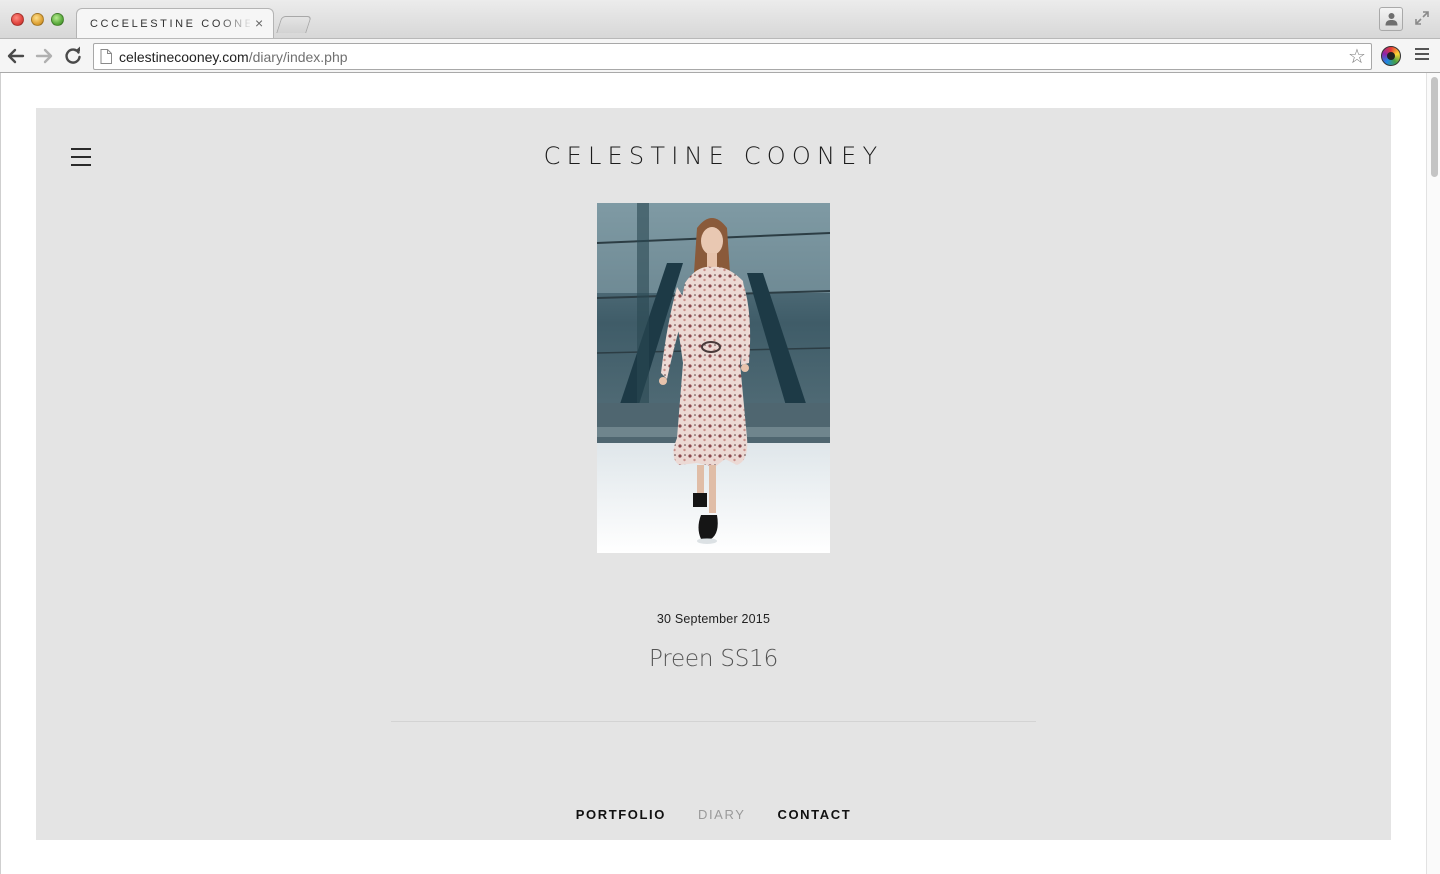  I want to click on zoom-window-button, so click(57, 19).